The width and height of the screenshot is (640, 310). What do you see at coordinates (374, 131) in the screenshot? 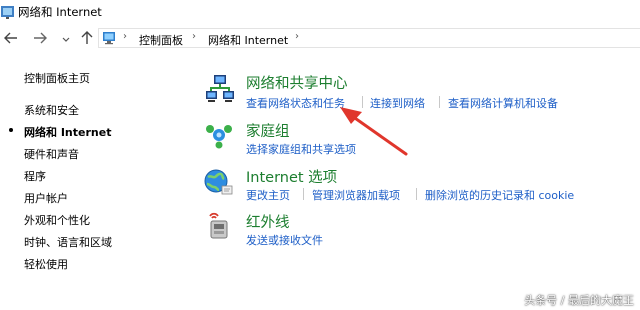
I see `annotation-arrow` at bounding box center [374, 131].